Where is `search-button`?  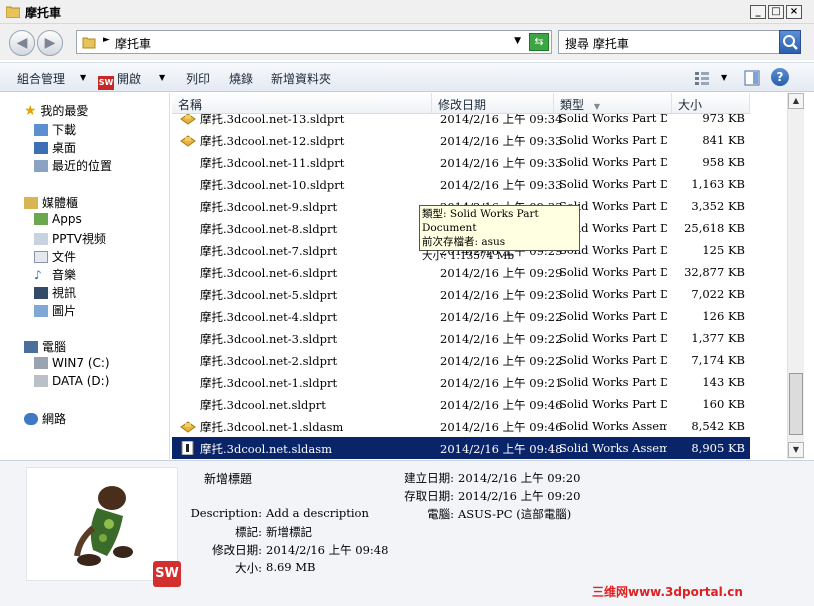
search-button is located at coordinates (790, 42).